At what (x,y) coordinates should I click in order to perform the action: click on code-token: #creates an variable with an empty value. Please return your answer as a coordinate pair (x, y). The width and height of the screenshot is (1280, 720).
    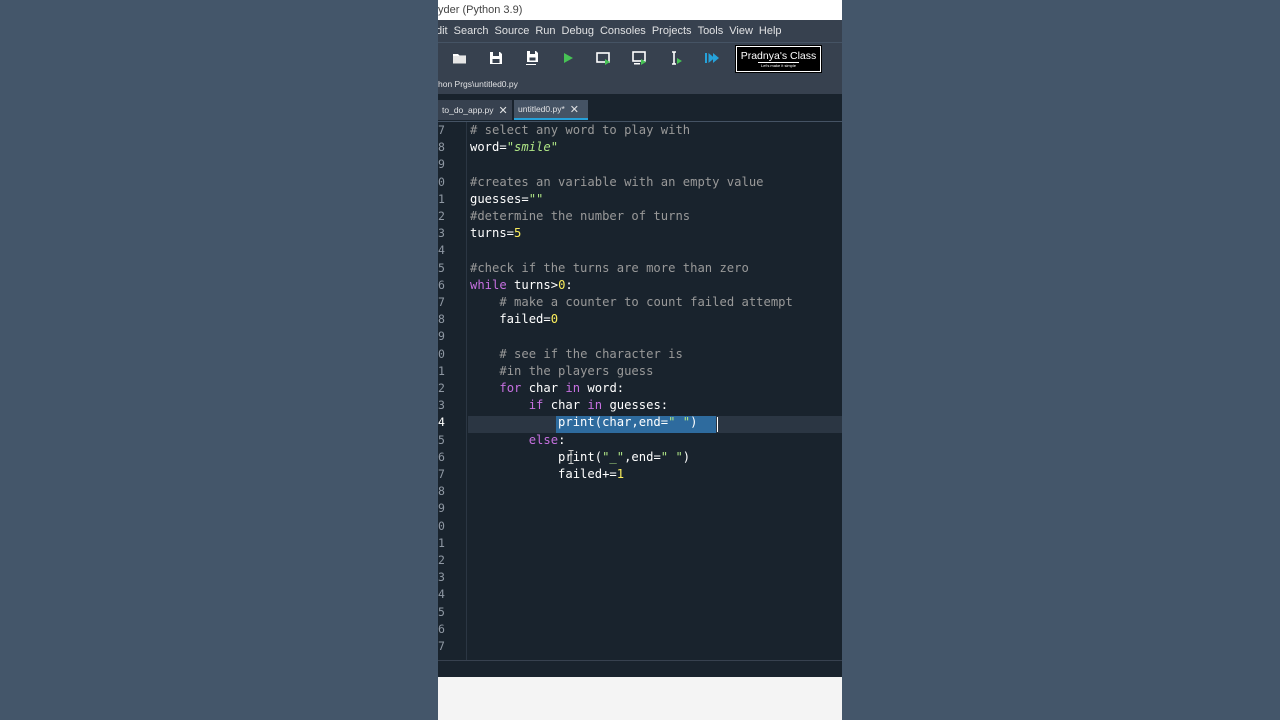
    Looking at the image, I should click on (617, 181).